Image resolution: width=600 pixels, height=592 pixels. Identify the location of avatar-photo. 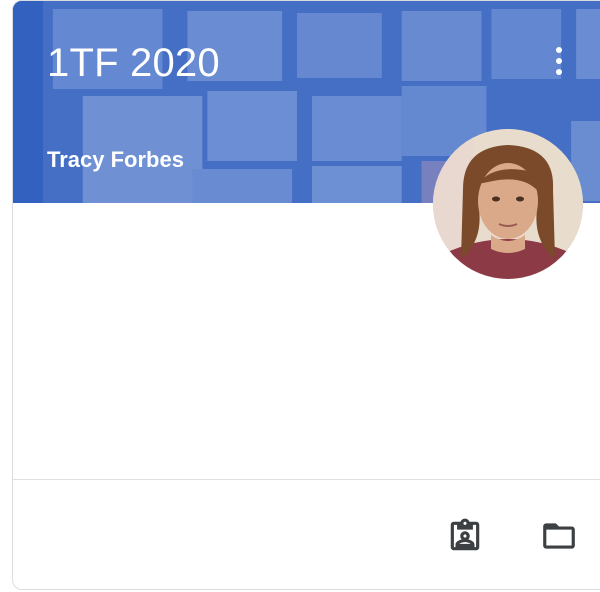
(508, 204).